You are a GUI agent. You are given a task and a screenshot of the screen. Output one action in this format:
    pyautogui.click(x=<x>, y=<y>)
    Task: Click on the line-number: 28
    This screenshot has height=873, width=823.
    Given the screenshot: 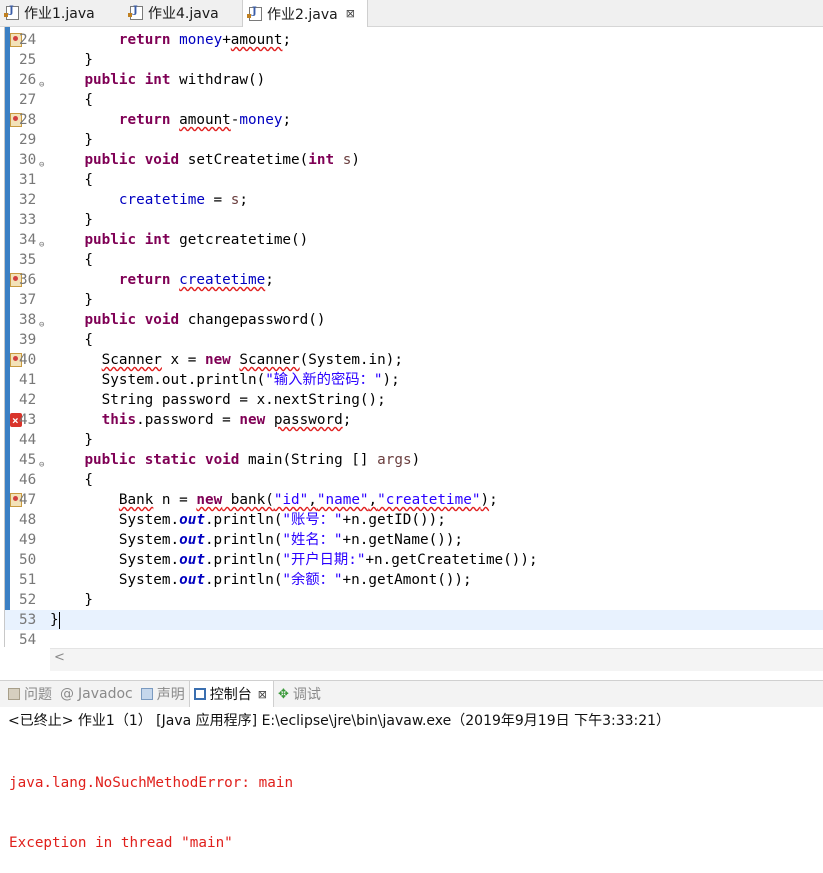 What is the action you would take?
    pyautogui.click(x=28, y=120)
    